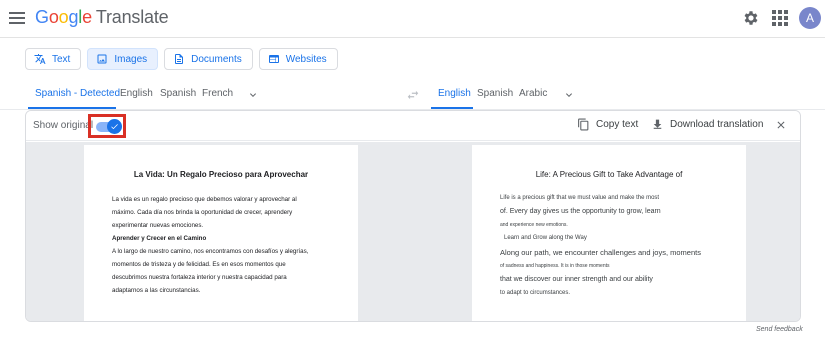 The height and width of the screenshot is (362, 825). I want to click on text-mode-button: Text, so click(53, 59).